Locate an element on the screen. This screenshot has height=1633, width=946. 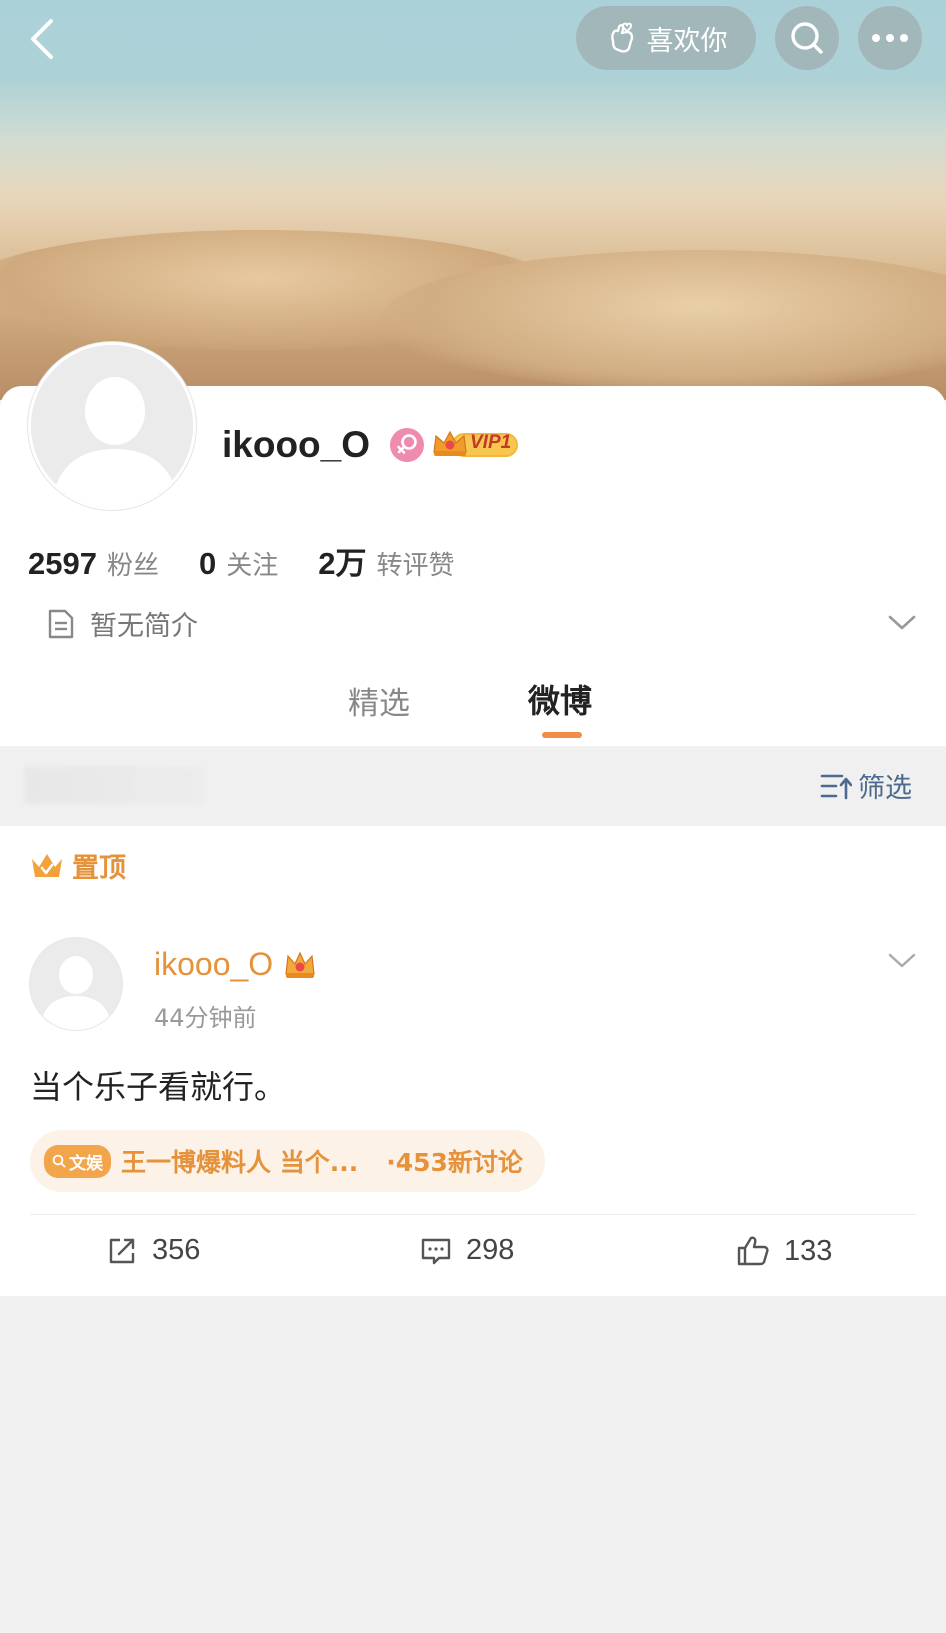
more-button is located at coordinates (890, 38).